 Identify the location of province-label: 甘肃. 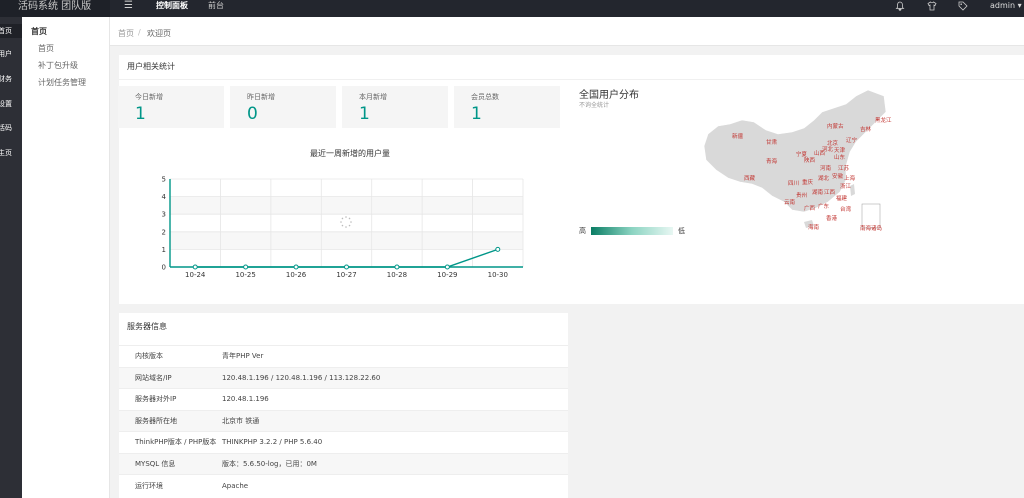
(772, 142).